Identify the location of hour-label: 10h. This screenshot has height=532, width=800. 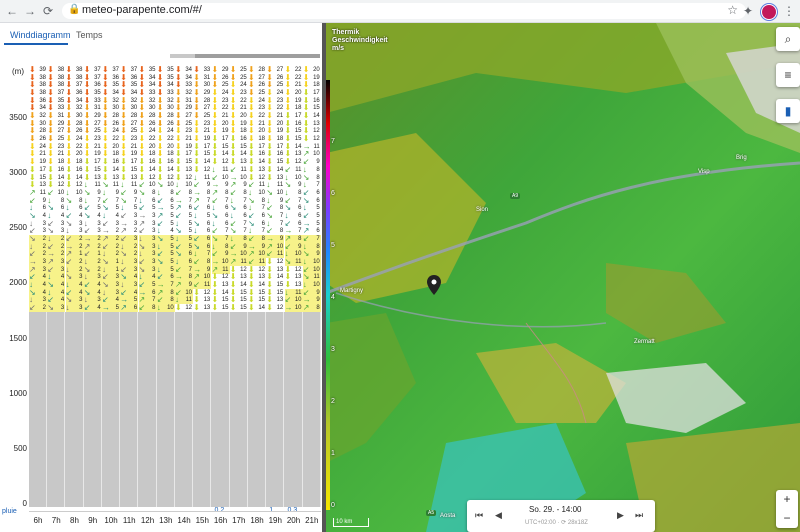
(111, 520).